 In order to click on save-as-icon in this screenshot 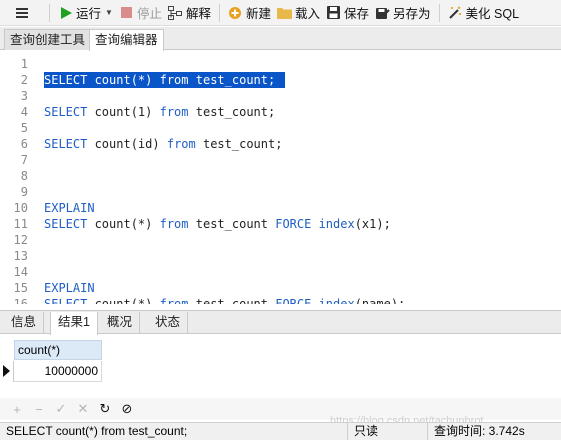, I will do `click(382, 12)`.